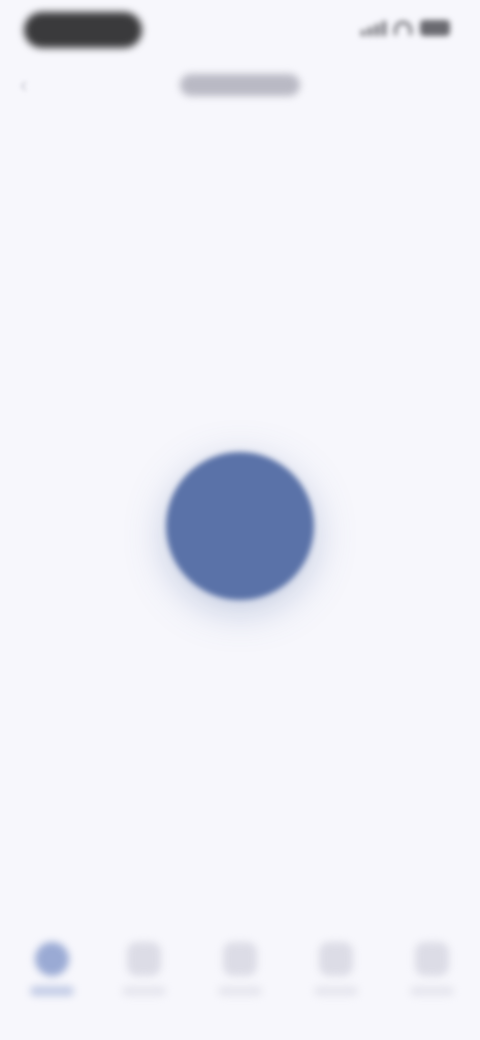 Image resolution: width=480 pixels, height=1040 pixels. I want to click on home-icon, so click(52, 959).